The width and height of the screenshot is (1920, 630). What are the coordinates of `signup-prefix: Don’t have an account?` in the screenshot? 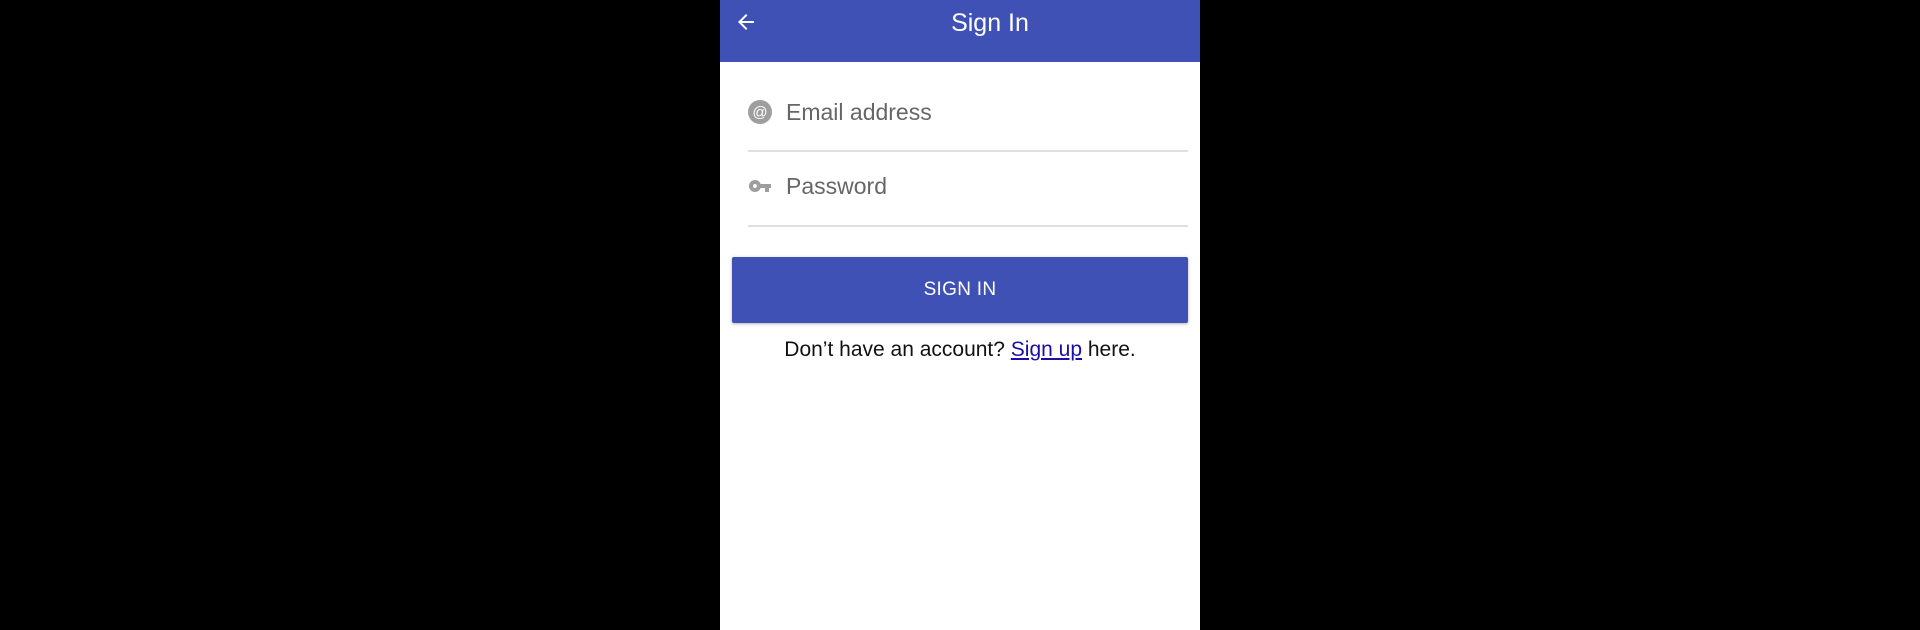 It's located at (897, 349).